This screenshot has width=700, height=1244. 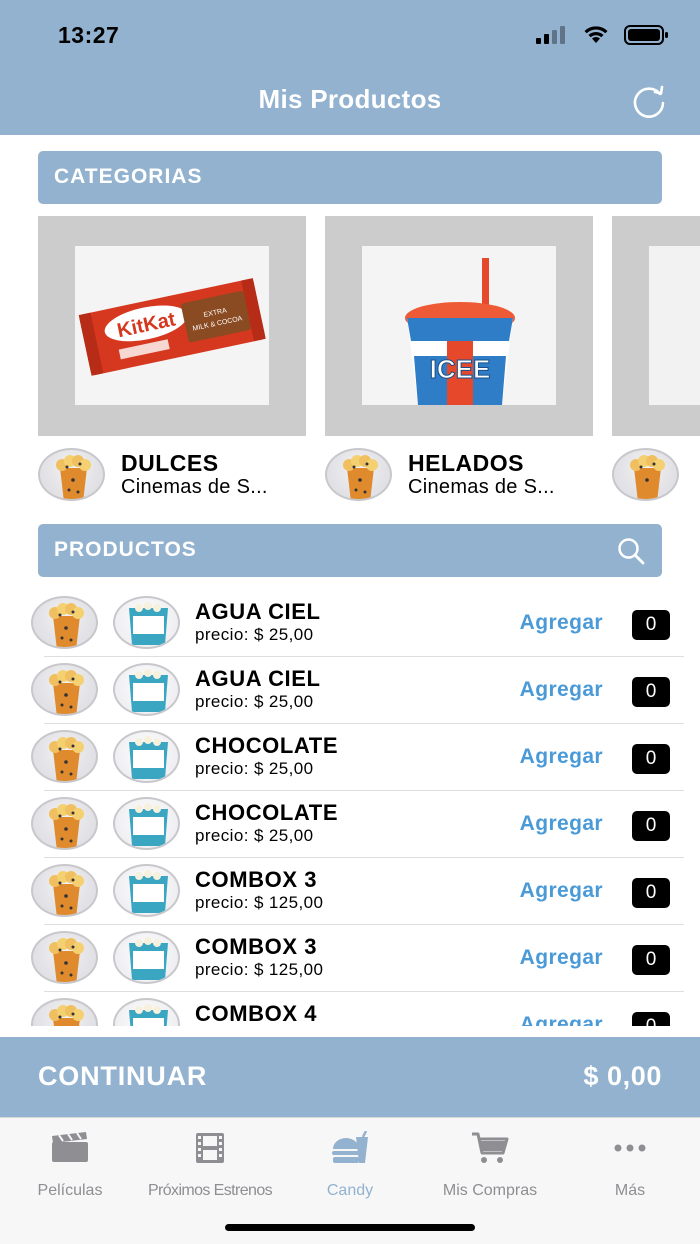 I want to click on products-header: PRODUCTOS, so click(x=350, y=550).